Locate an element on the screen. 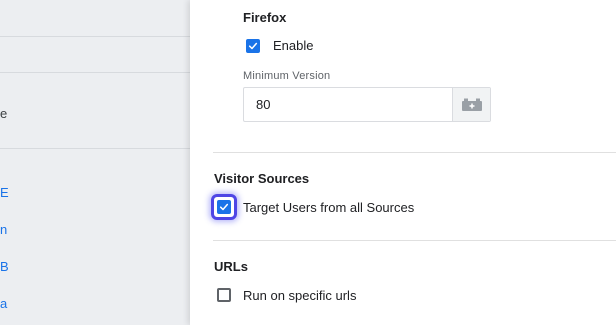 The image size is (616, 325). plugin-icon is located at coordinates (471, 104).